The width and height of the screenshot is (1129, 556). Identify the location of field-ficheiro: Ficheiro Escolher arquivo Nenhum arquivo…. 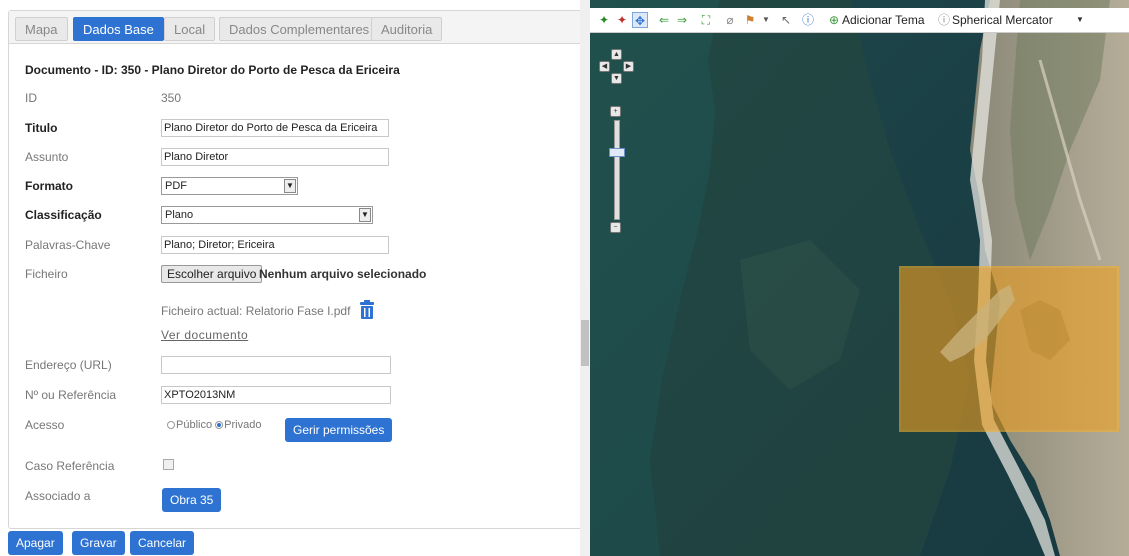
(295, 277).